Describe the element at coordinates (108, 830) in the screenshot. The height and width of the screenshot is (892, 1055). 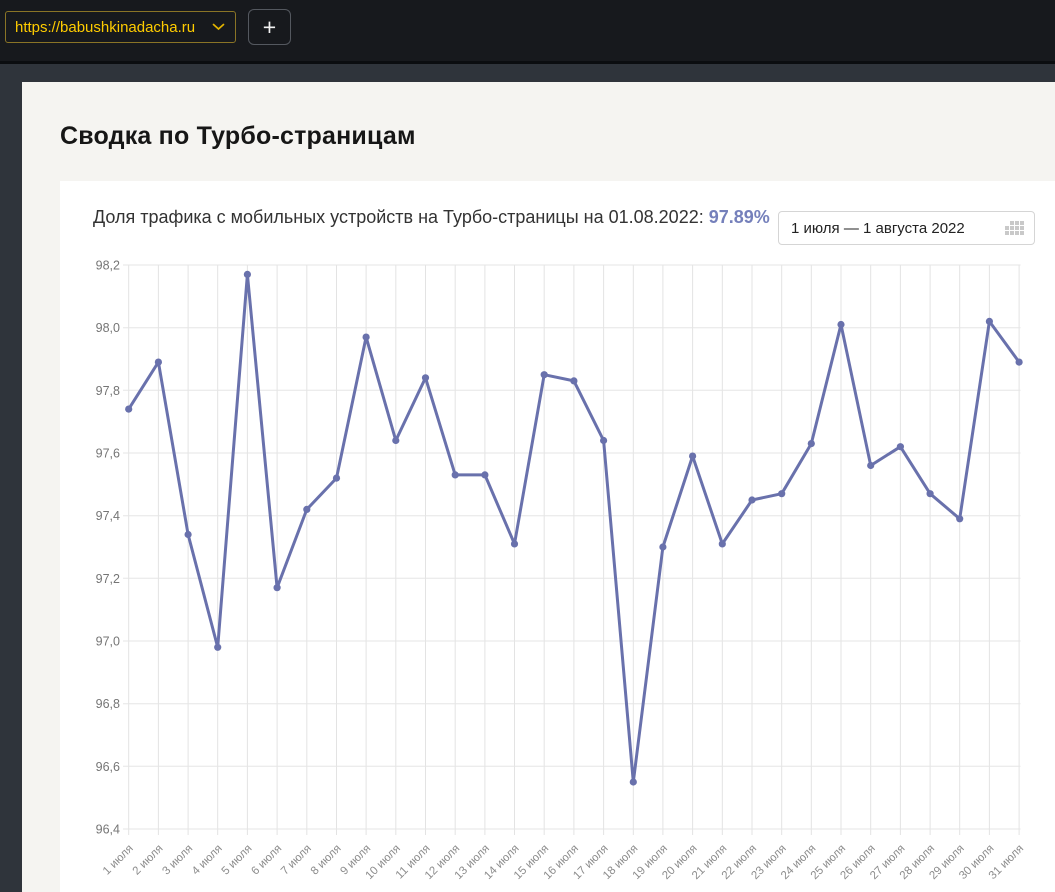
I see `svg-text: 96,4` at that location.